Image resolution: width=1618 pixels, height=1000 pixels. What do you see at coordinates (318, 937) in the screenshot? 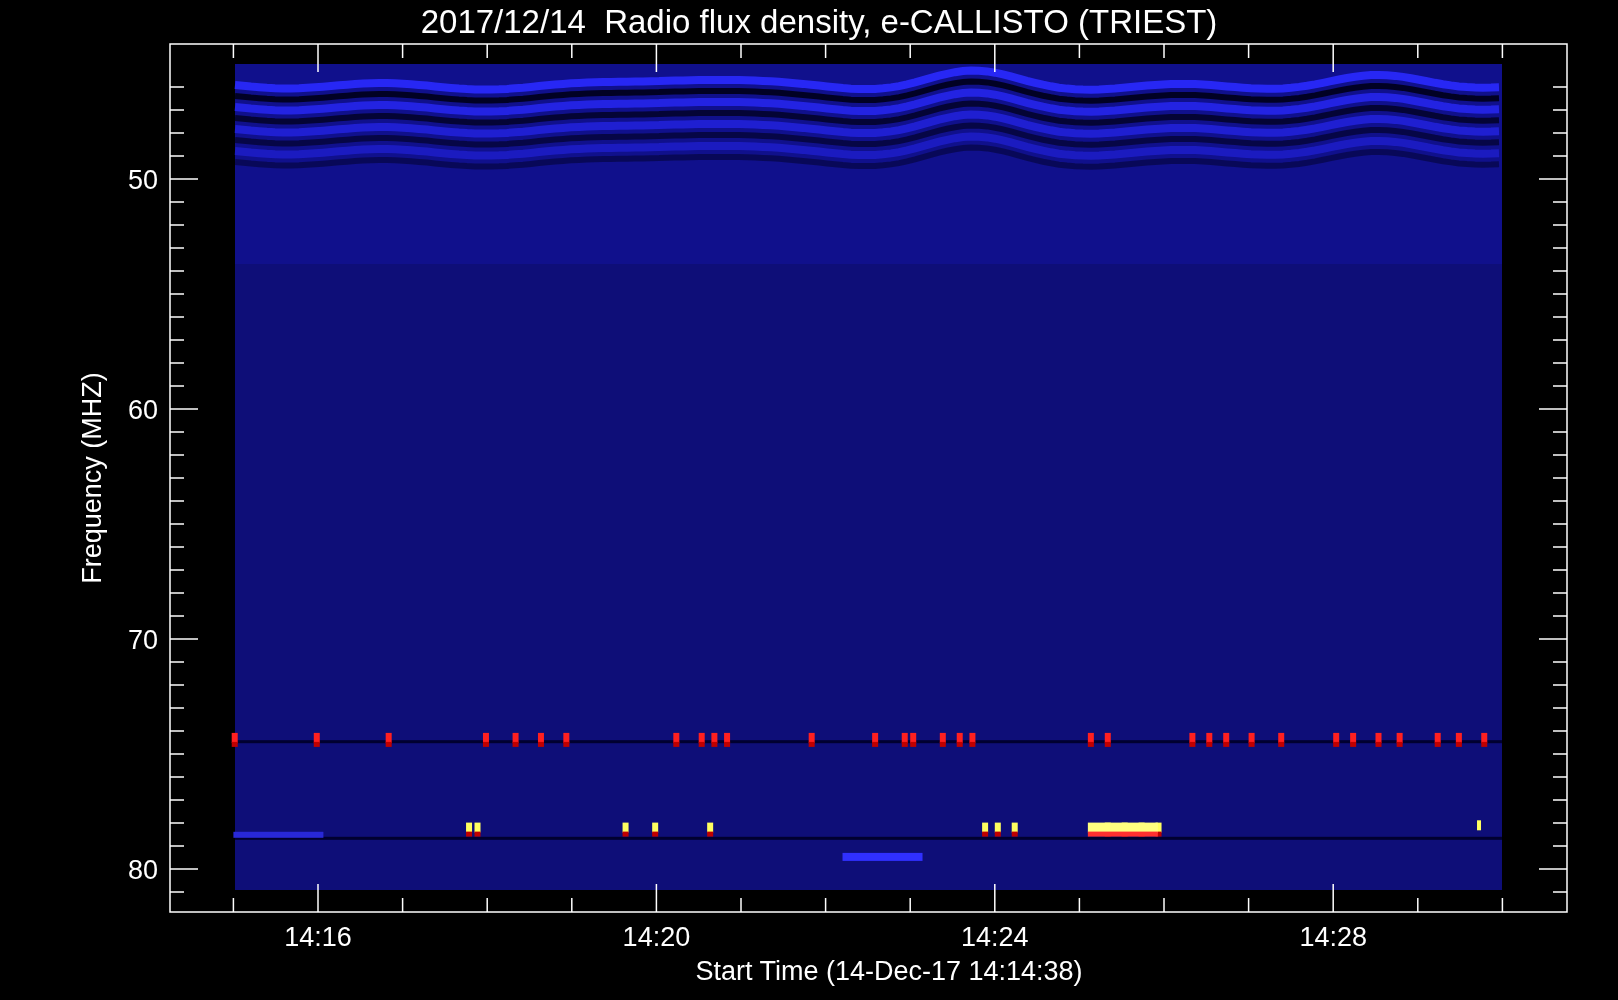
I see `x-tick-label: 14:16` at bounding box center [318, 937].